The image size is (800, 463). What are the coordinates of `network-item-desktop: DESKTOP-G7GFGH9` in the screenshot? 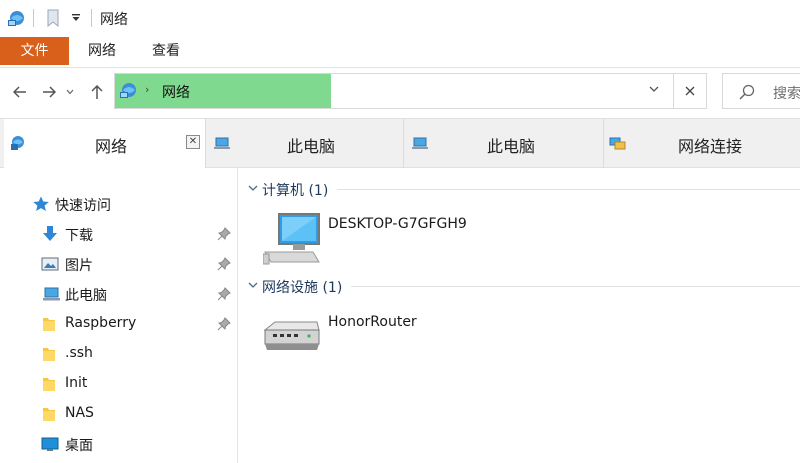 It's located at (382, 239).